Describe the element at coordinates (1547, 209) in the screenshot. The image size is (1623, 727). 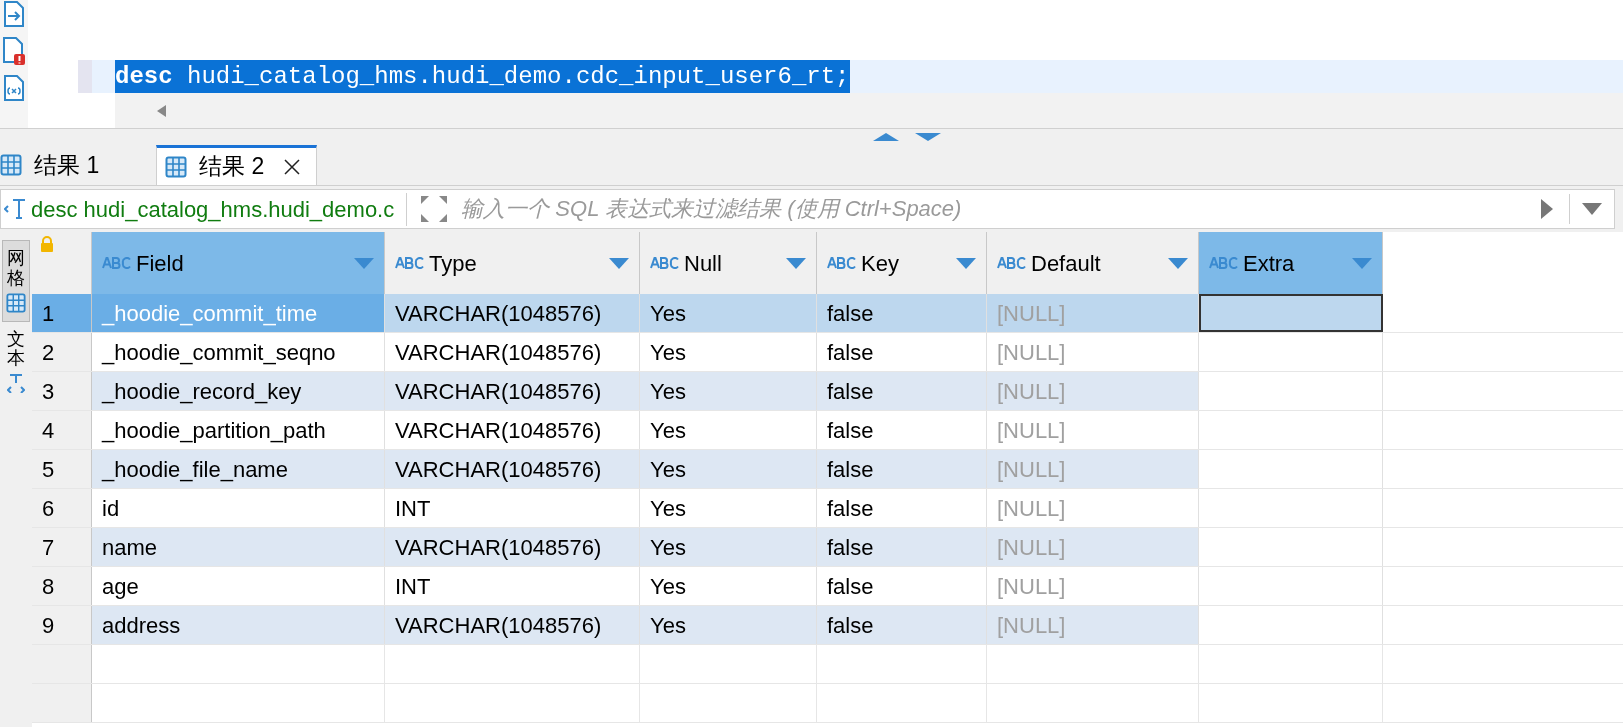
I see `play-icon` at that location.